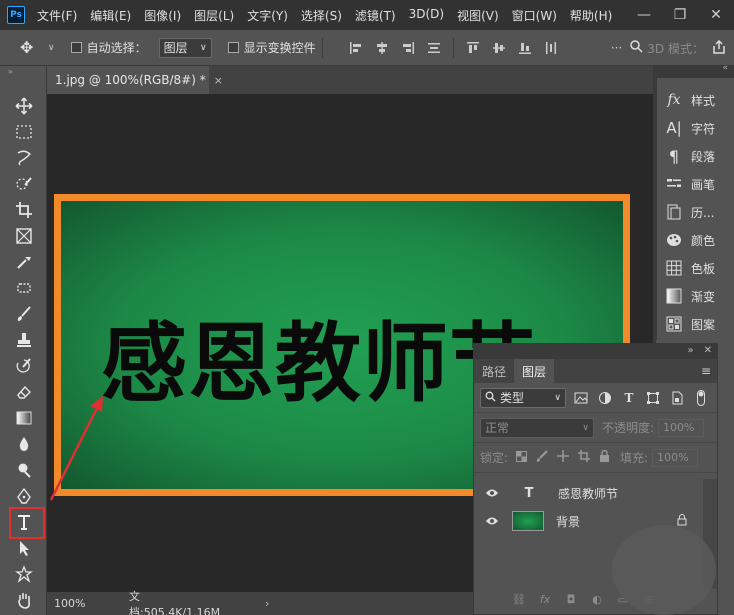 This screenshot has height=615, width=734. Describe the element at coordinates (703, 156) in the screenshot. I see `paragraph-label: 段落` at that location.